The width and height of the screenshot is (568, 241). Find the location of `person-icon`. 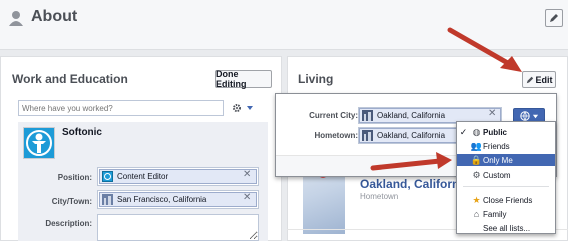

person-icon is located at coordinates (16, 18).